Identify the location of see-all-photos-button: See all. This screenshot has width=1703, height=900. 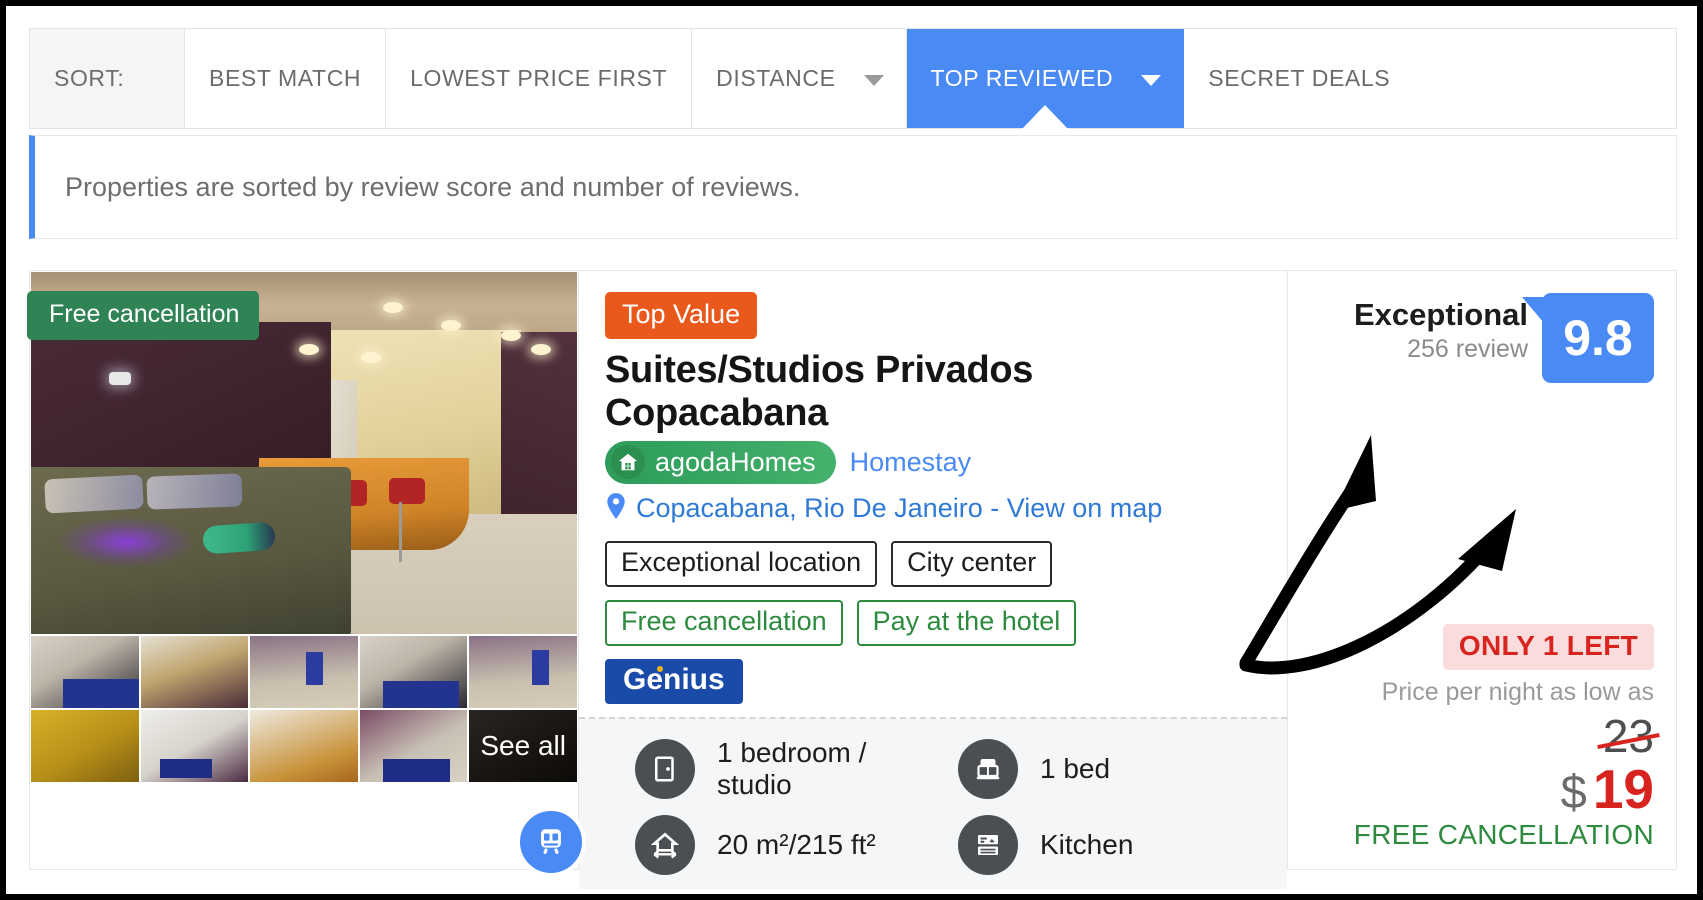
(523, 746).